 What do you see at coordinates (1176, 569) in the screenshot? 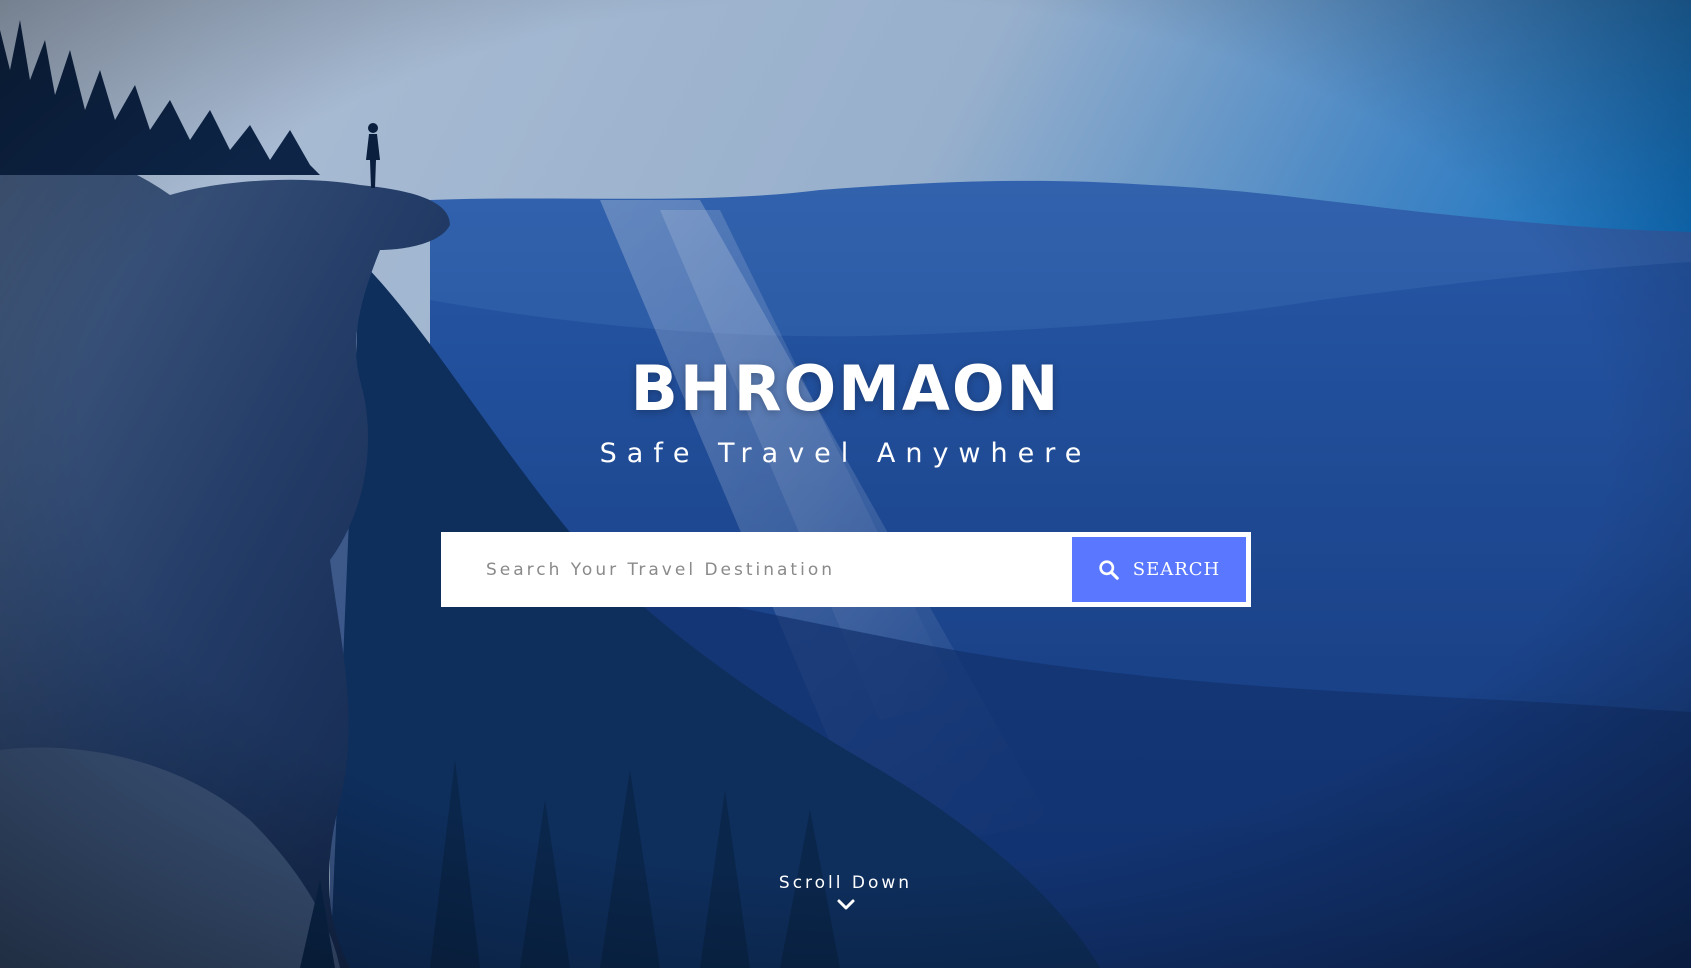
I see `search-button-label: SEARCH` at bounding box center [1176, 569].